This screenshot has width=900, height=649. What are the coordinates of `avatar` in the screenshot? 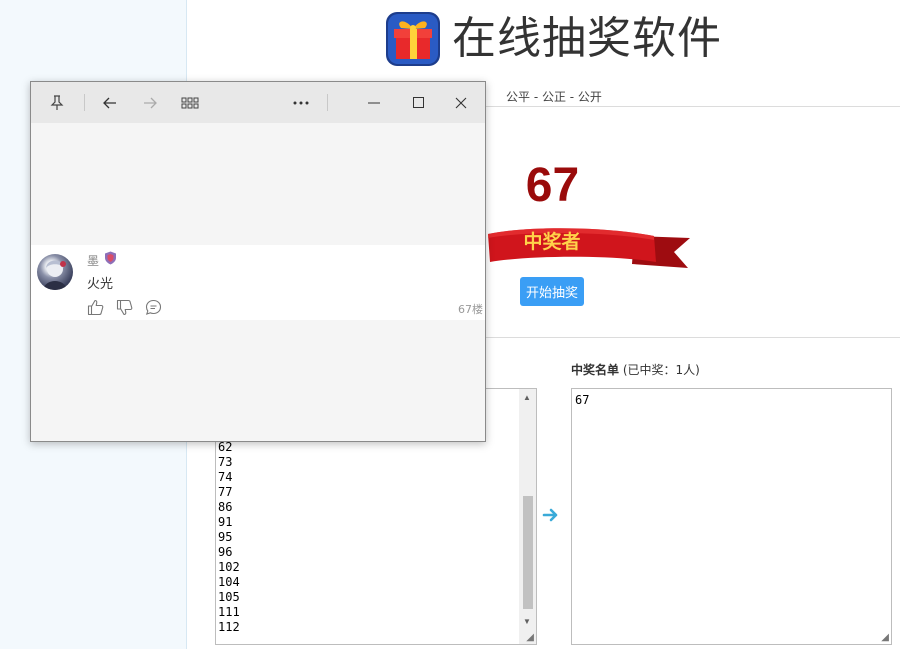 It's located at (55, 272).